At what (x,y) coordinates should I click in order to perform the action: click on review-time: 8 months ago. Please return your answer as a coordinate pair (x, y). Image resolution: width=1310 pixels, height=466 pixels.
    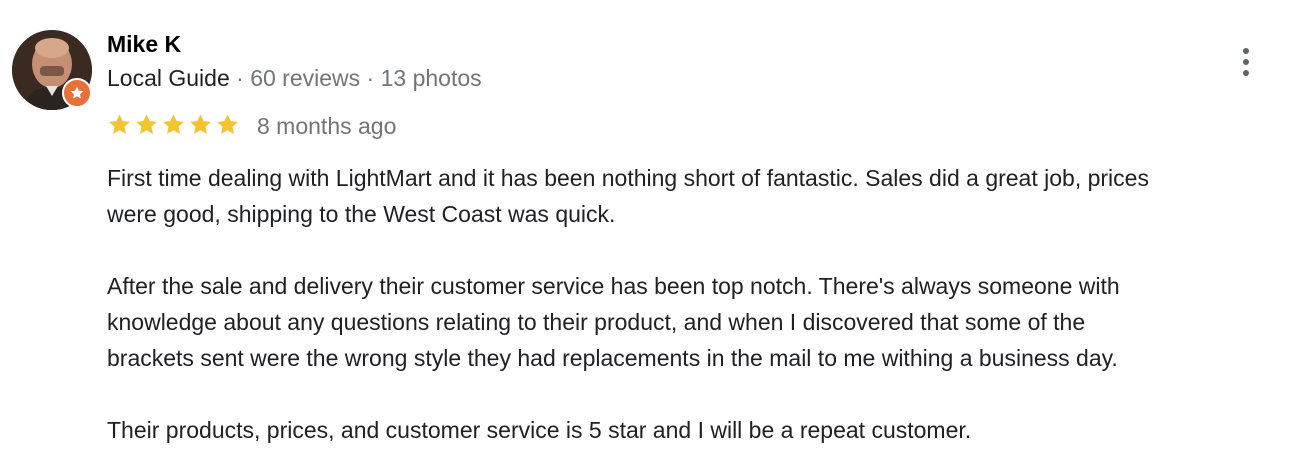
    Looking at the image, I should click on (327, 126).